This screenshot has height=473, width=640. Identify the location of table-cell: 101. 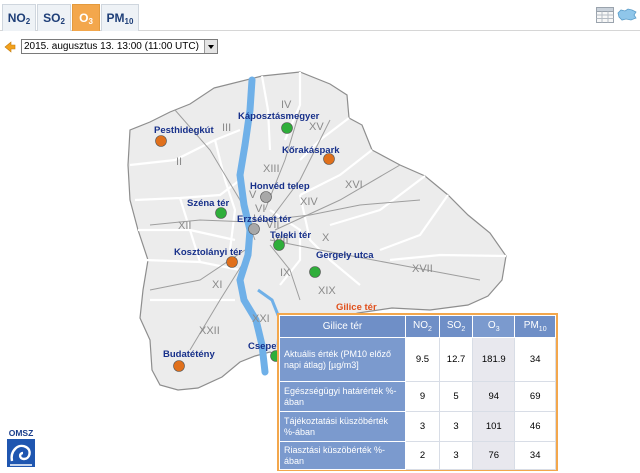
(494, 426).